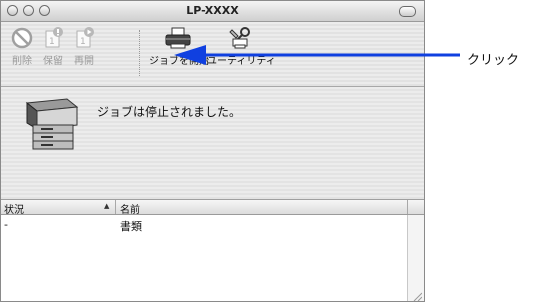 The height and width of the screenshot is (302, 539). I want to click on callout-arrow-icon, so click(317, 55).